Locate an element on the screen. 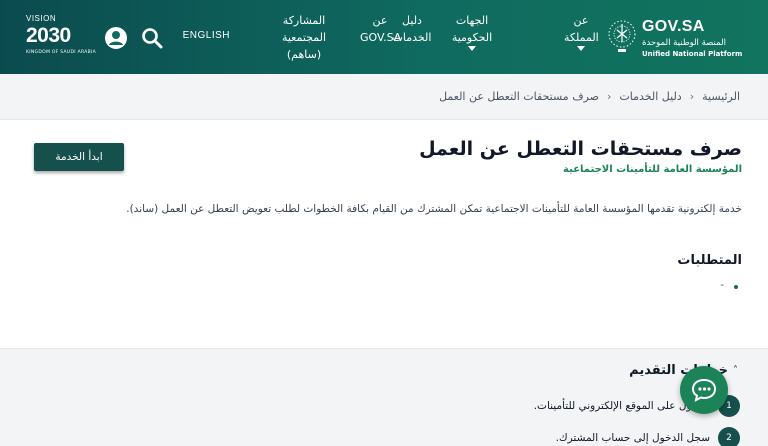 The image size is (768, 446). vision-year: 2030 is located at coordinates (48, 35).